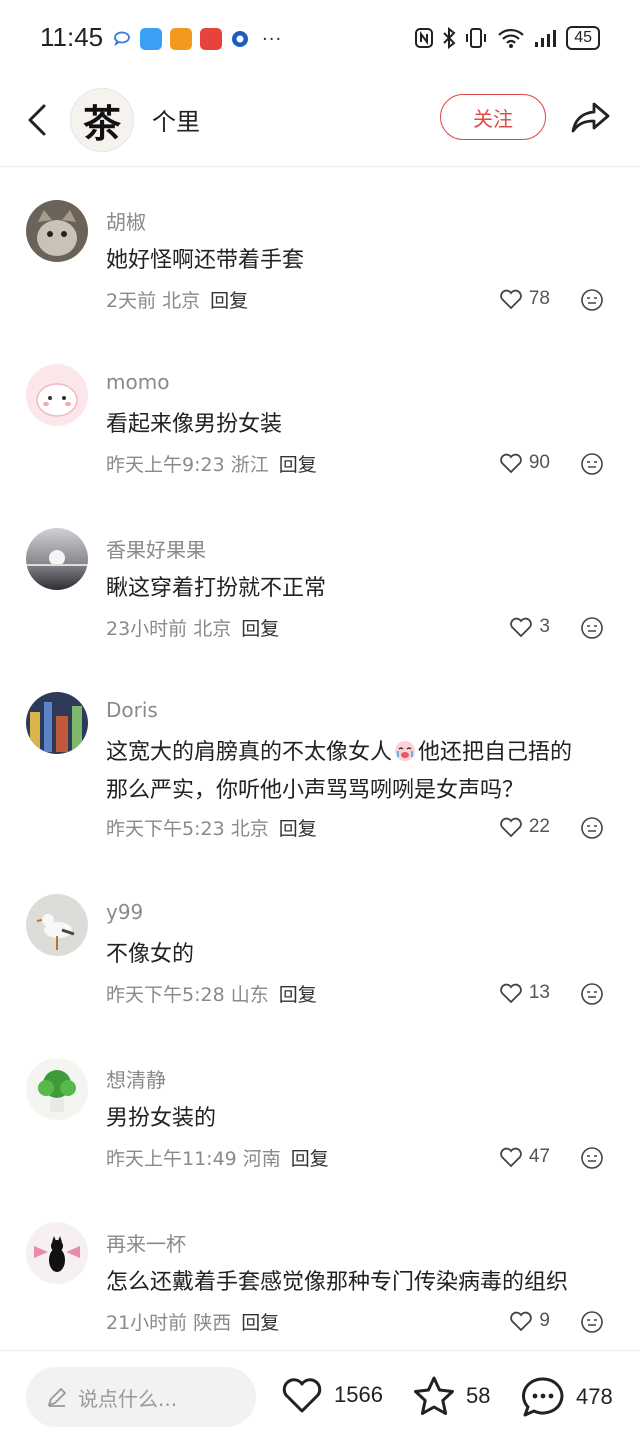 The width and height of the screenshot is (640, 1446). What do you see at coordinates (216, 588) in the screenshot?
I see `comment-text: 瞅这穿着打扮就不正常` at bounding box center [216, 588].